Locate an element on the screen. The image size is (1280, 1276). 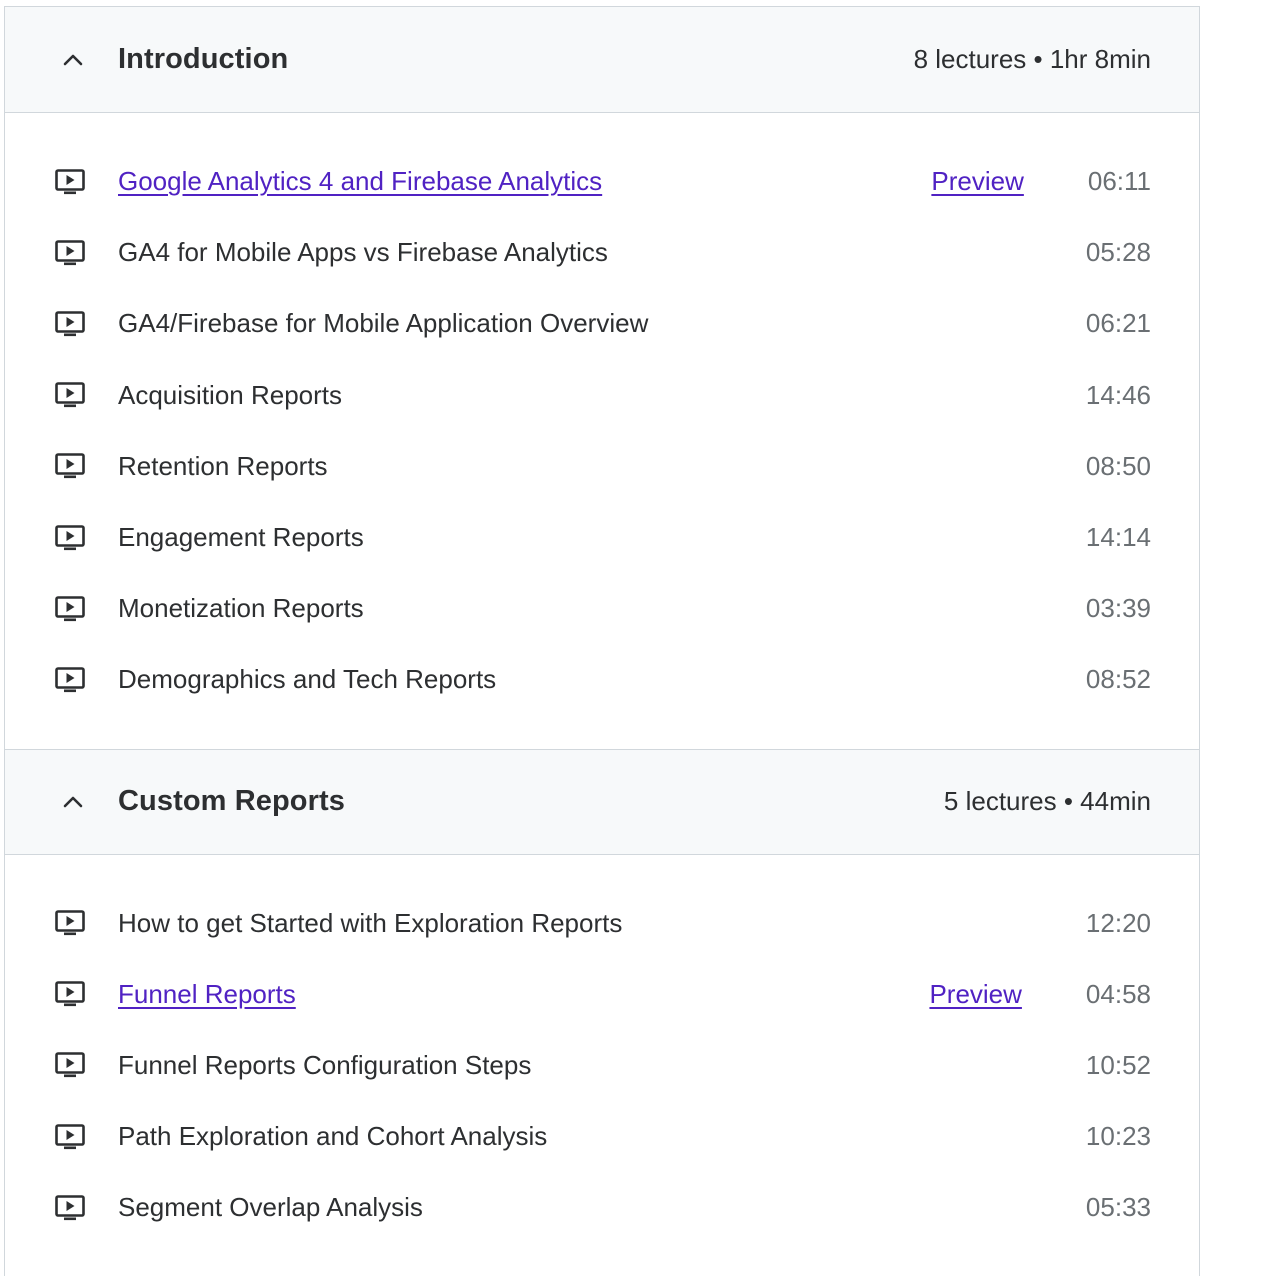
lecture-item: Funnel Reports Preview 04:58 is located at coordinates (602, 994).